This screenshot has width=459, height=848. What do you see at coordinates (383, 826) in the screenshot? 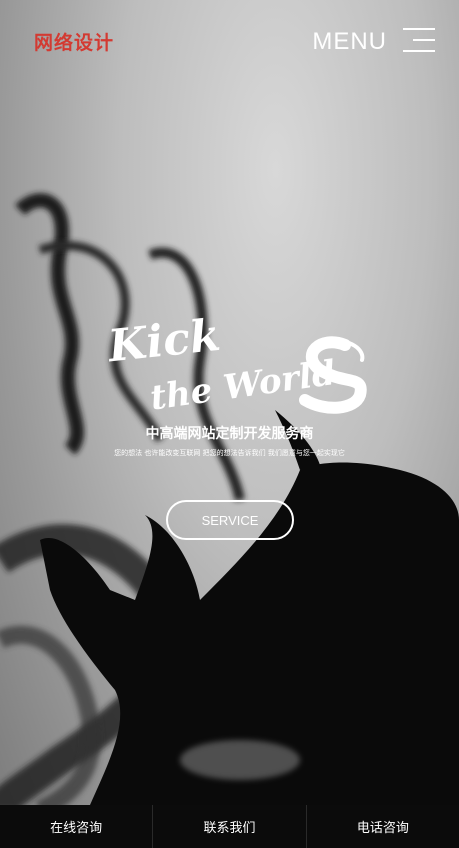
I see `phone-consult-button: 电话咨询` at bounding box center [383, 826].